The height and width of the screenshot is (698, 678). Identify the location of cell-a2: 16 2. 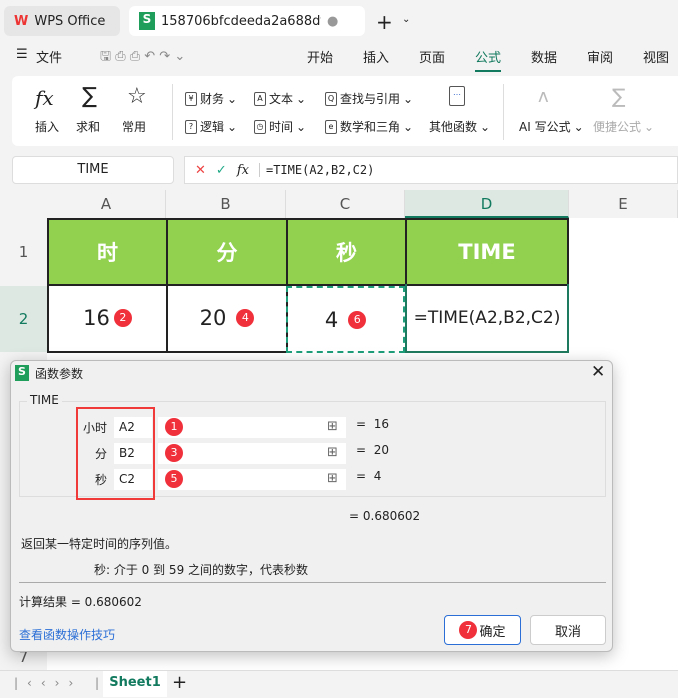
(107, 318).